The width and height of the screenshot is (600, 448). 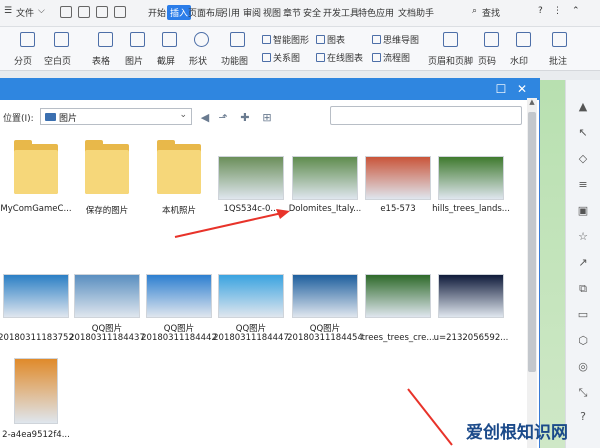 What do you see at coordinates (116, 116) in the screenshot?
I see `location-dropdown: 图片 ⌄` at bounding box center [116, 116].